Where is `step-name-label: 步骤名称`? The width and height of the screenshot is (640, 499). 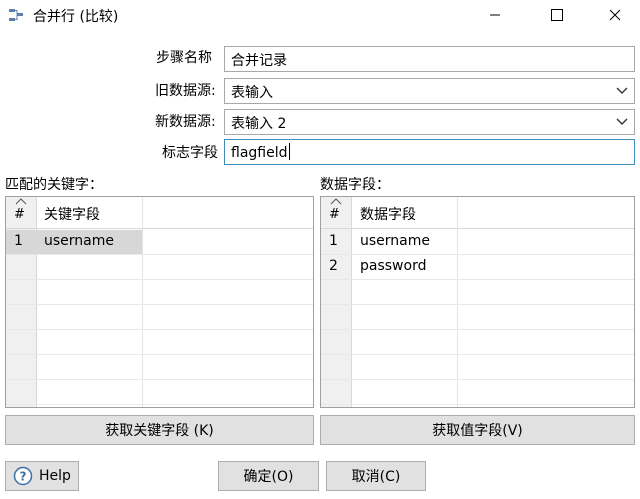
step-name-label: 步骤名称 is located at coordinates (184, 58).